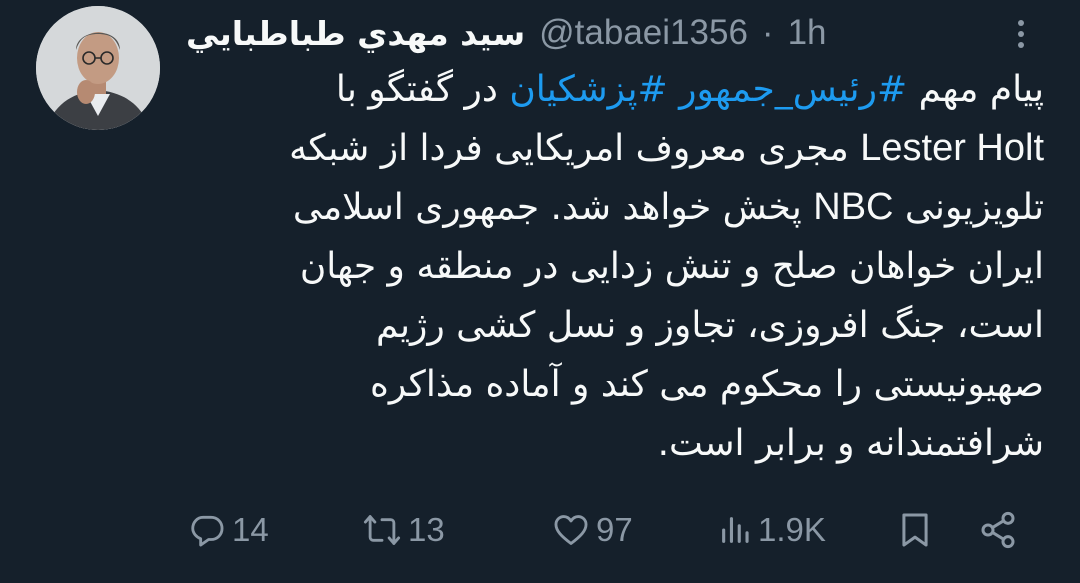  I want to click on retweet-count: 13, so click(426, 529).